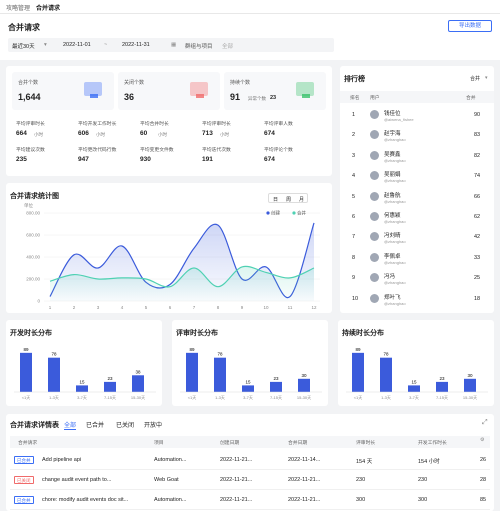 This screenshot has width=500, height=511. What do you see at coordinates (482, 440) in the screenshot?
I see `column-settings-icon: ⚙` at bounding box center [482, 440].